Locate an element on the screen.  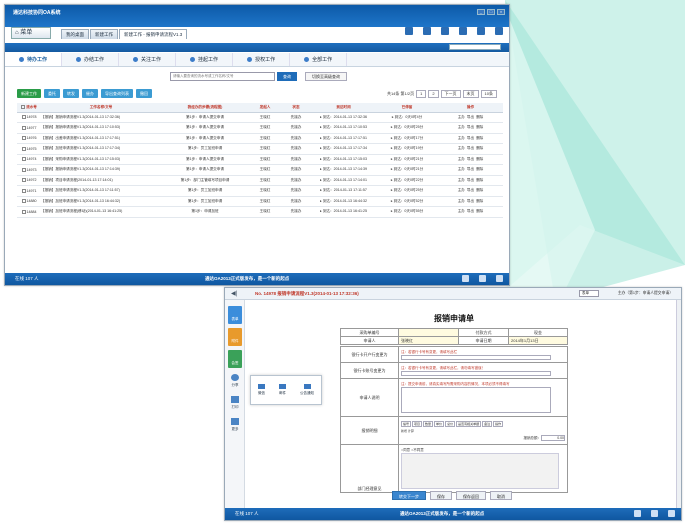
side-attachment: 附件 is located at coordinates (235, 337).